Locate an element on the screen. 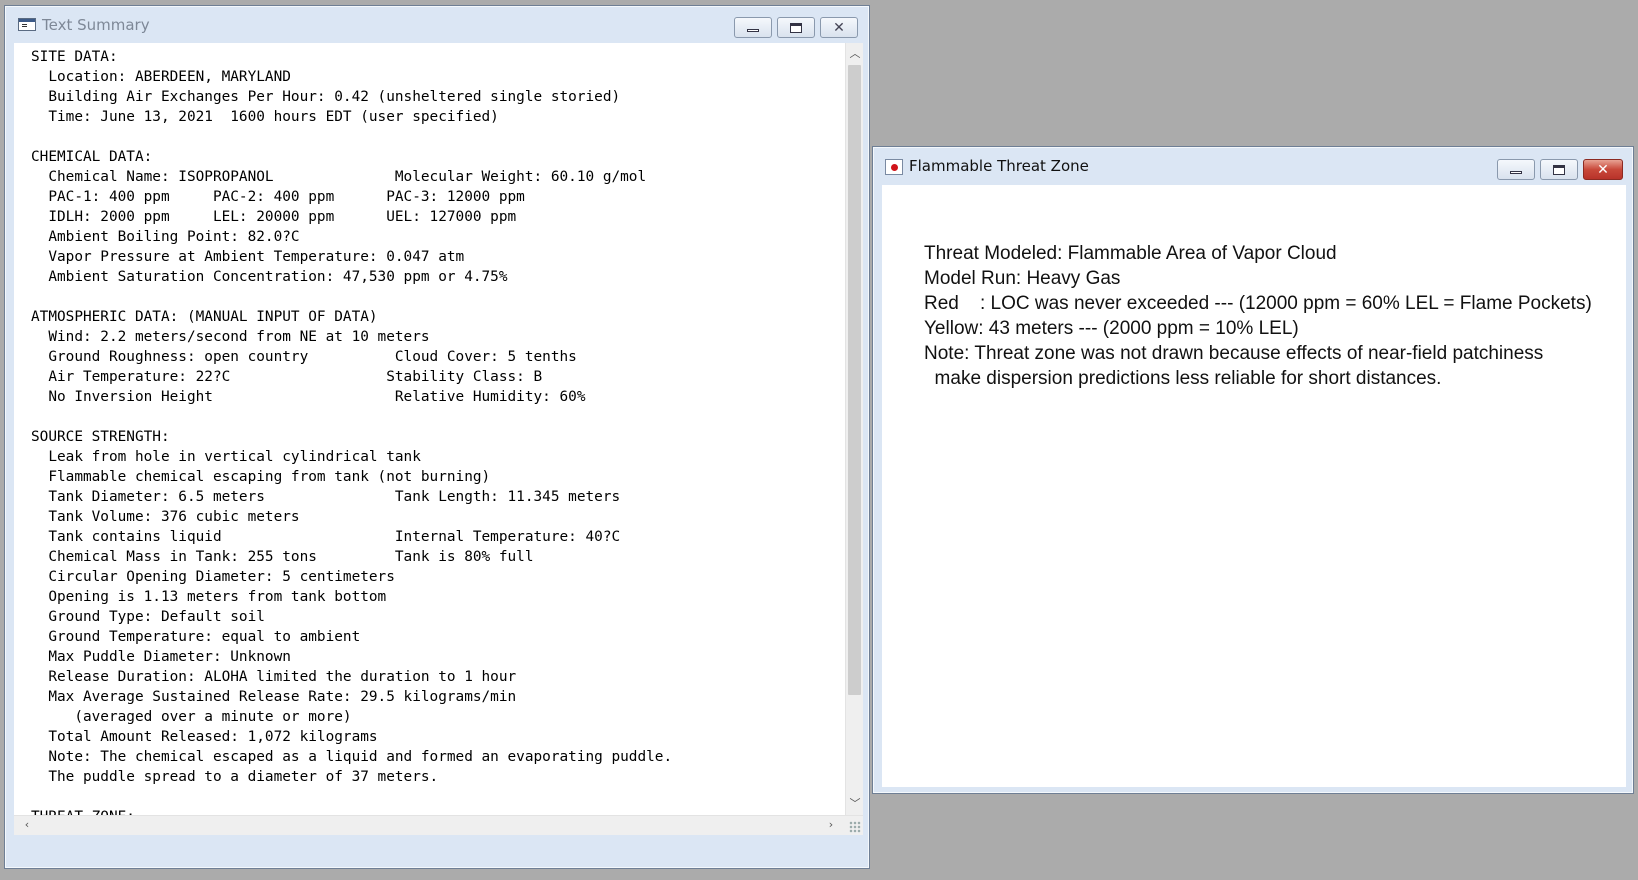  report-line: SITE DATA: is located at coordinates (74, 57).